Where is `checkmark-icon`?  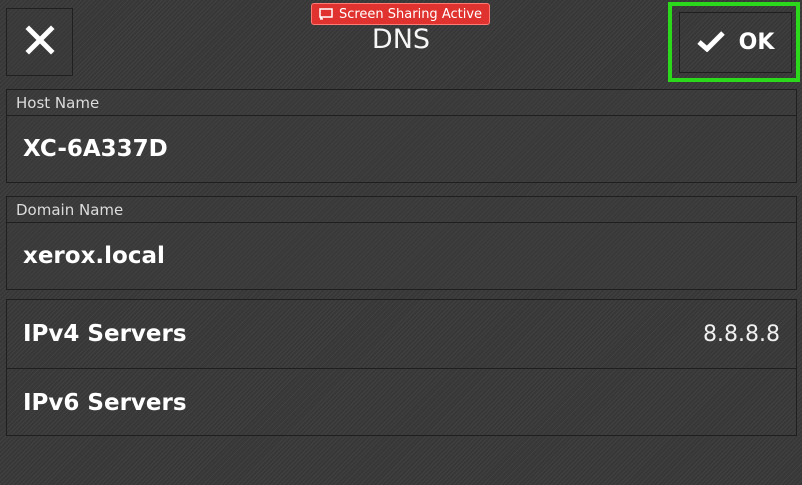
checkmark-icon is located at coordinates (710, 43).